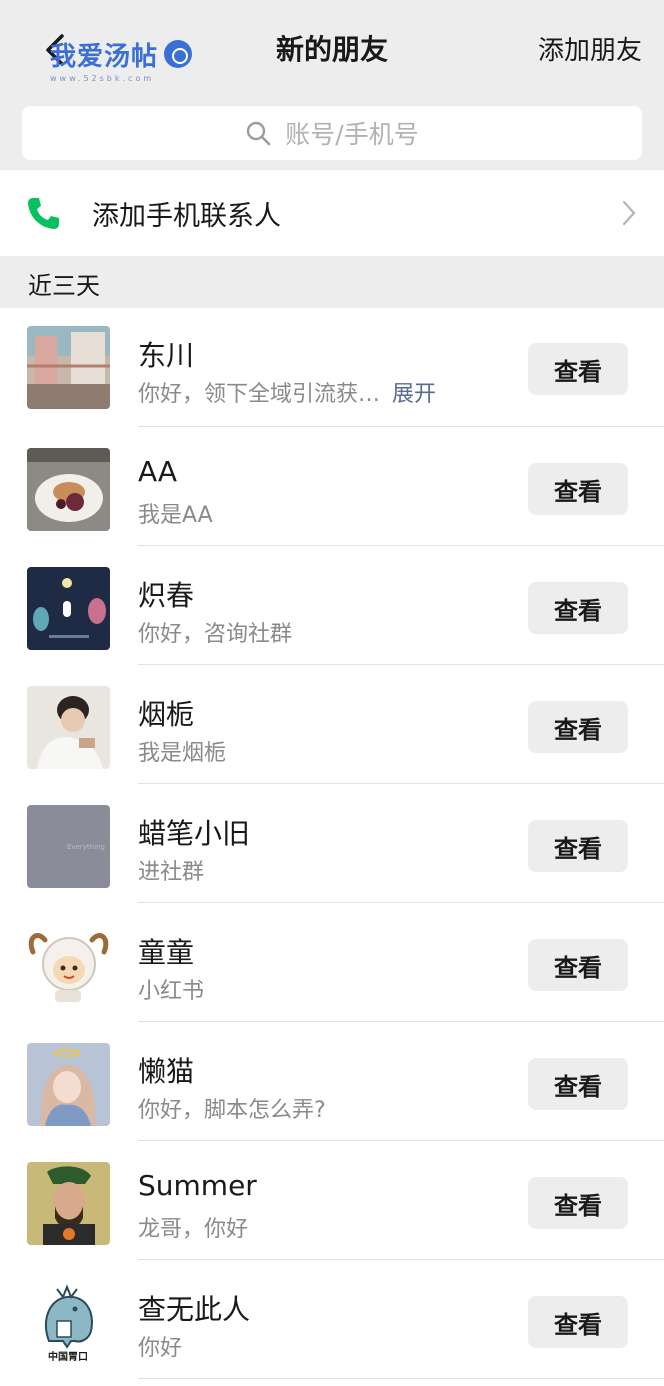 Image resolution: width=664 pixels, height=1386 pixels. What do you see at coordinates (215, 634) in the screenshot?
I see `friend-message: 你好，咨询社群` at bounding box center [215, 634].